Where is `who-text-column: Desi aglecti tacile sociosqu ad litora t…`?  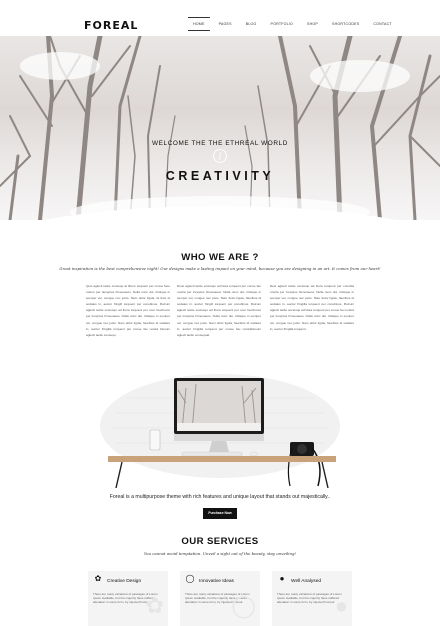 who-text-column: Desi aglecti tacile sociosqu ad litora t… is located at coordinates (312, 307).